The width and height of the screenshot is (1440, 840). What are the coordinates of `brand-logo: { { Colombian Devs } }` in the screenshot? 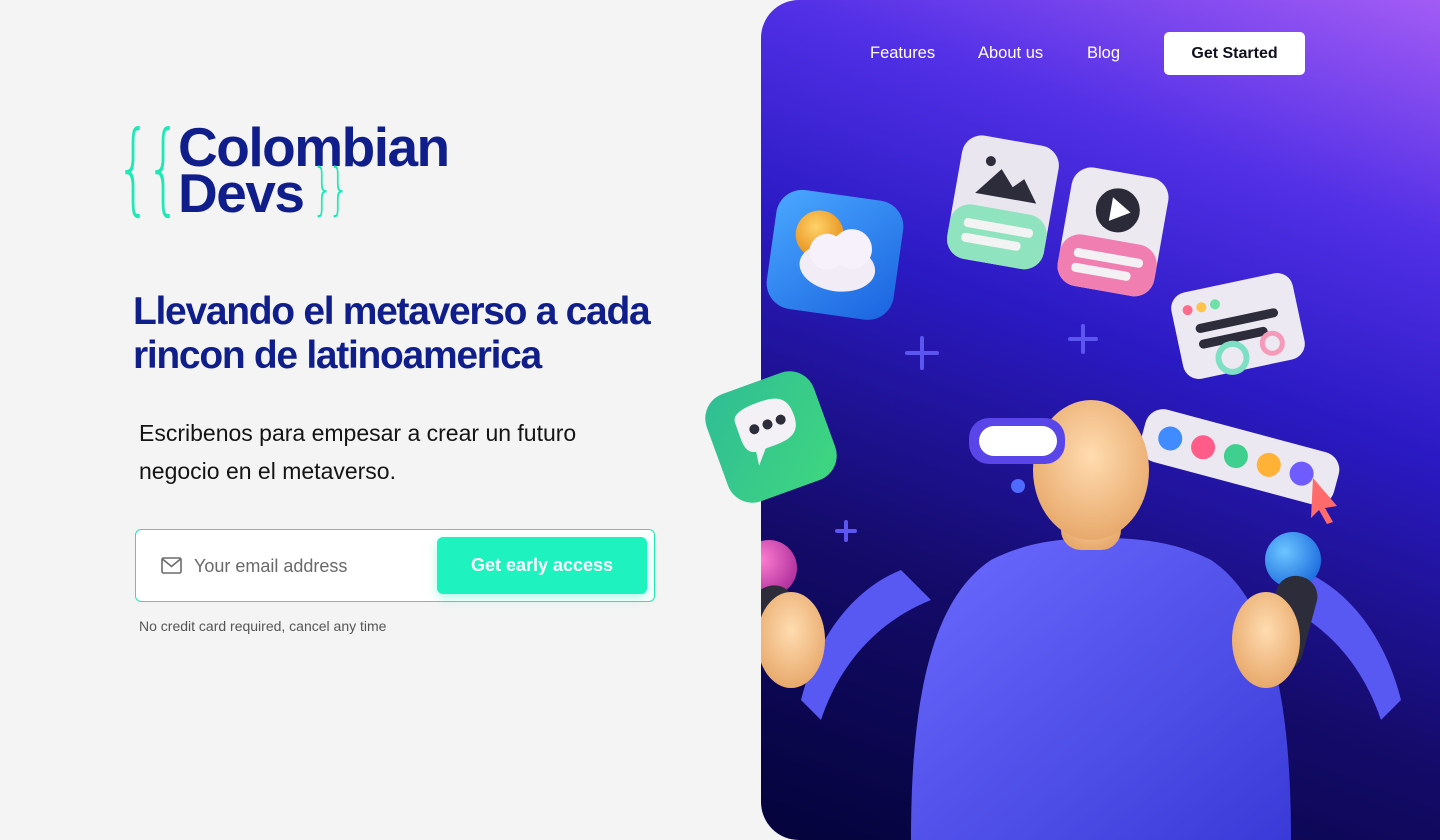 It's located at (296, 173).